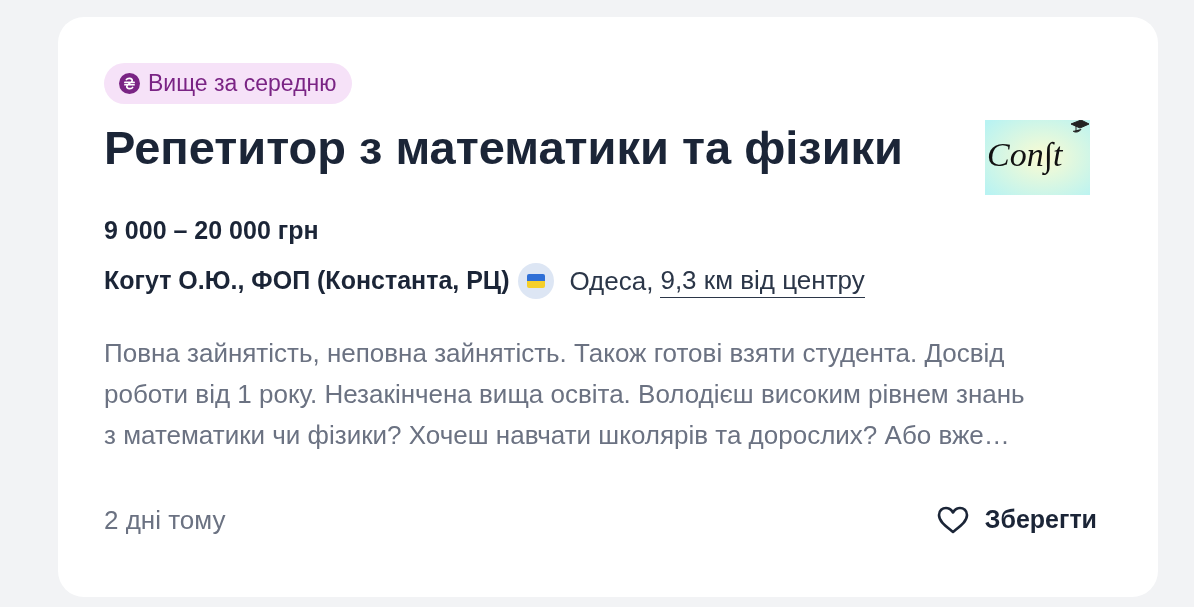 This screenshot has width=1194, height=607. I want to click on salary-range: 9 000 – 20 000 грн, so click(212, 230).